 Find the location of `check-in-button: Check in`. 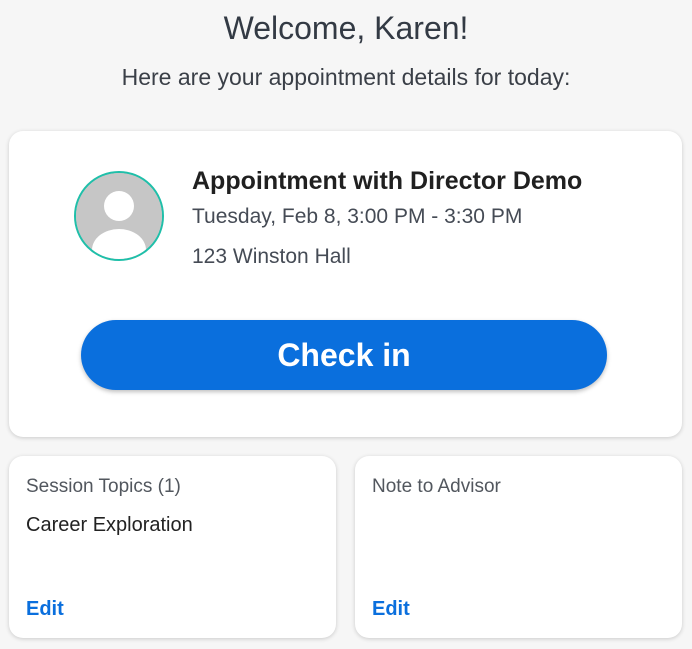

check-in-button: Check in is located at coordinates (344, 355).